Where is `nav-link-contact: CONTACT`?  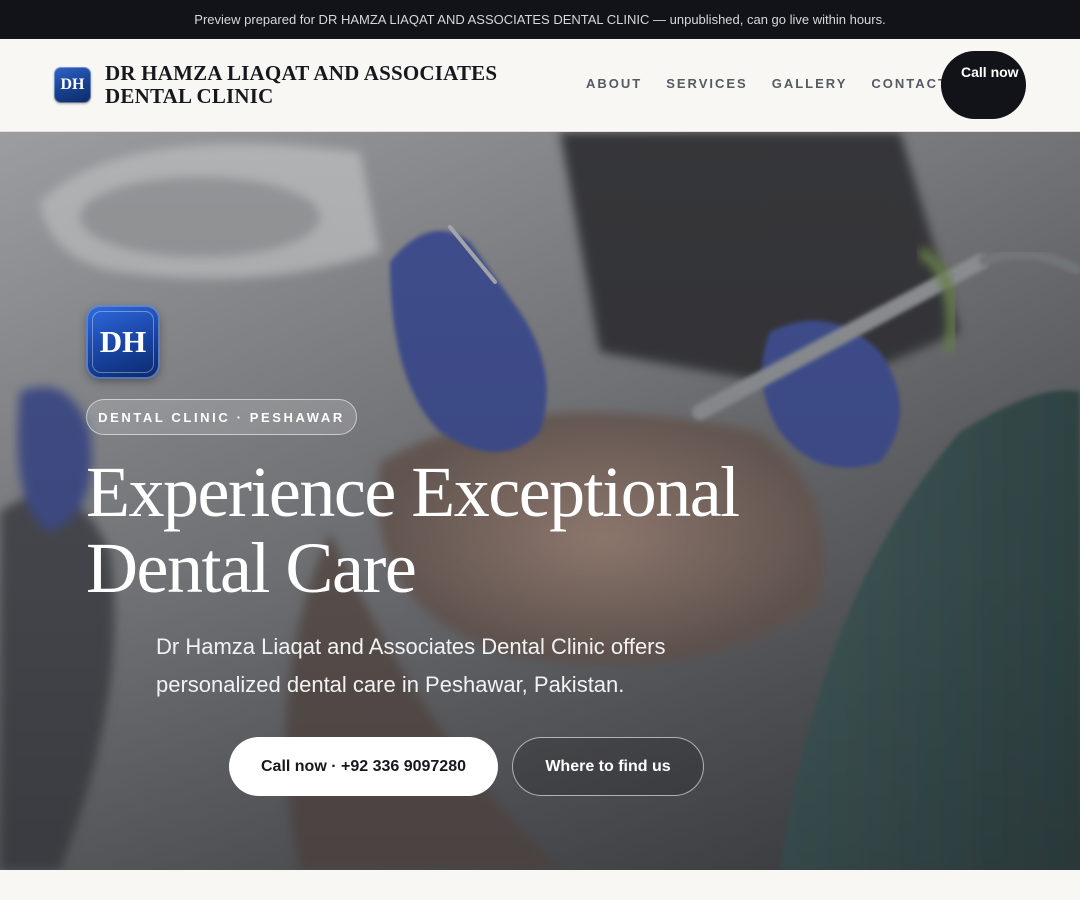
nav-link-contact: CONTACT is located at coordinates (909, 83).